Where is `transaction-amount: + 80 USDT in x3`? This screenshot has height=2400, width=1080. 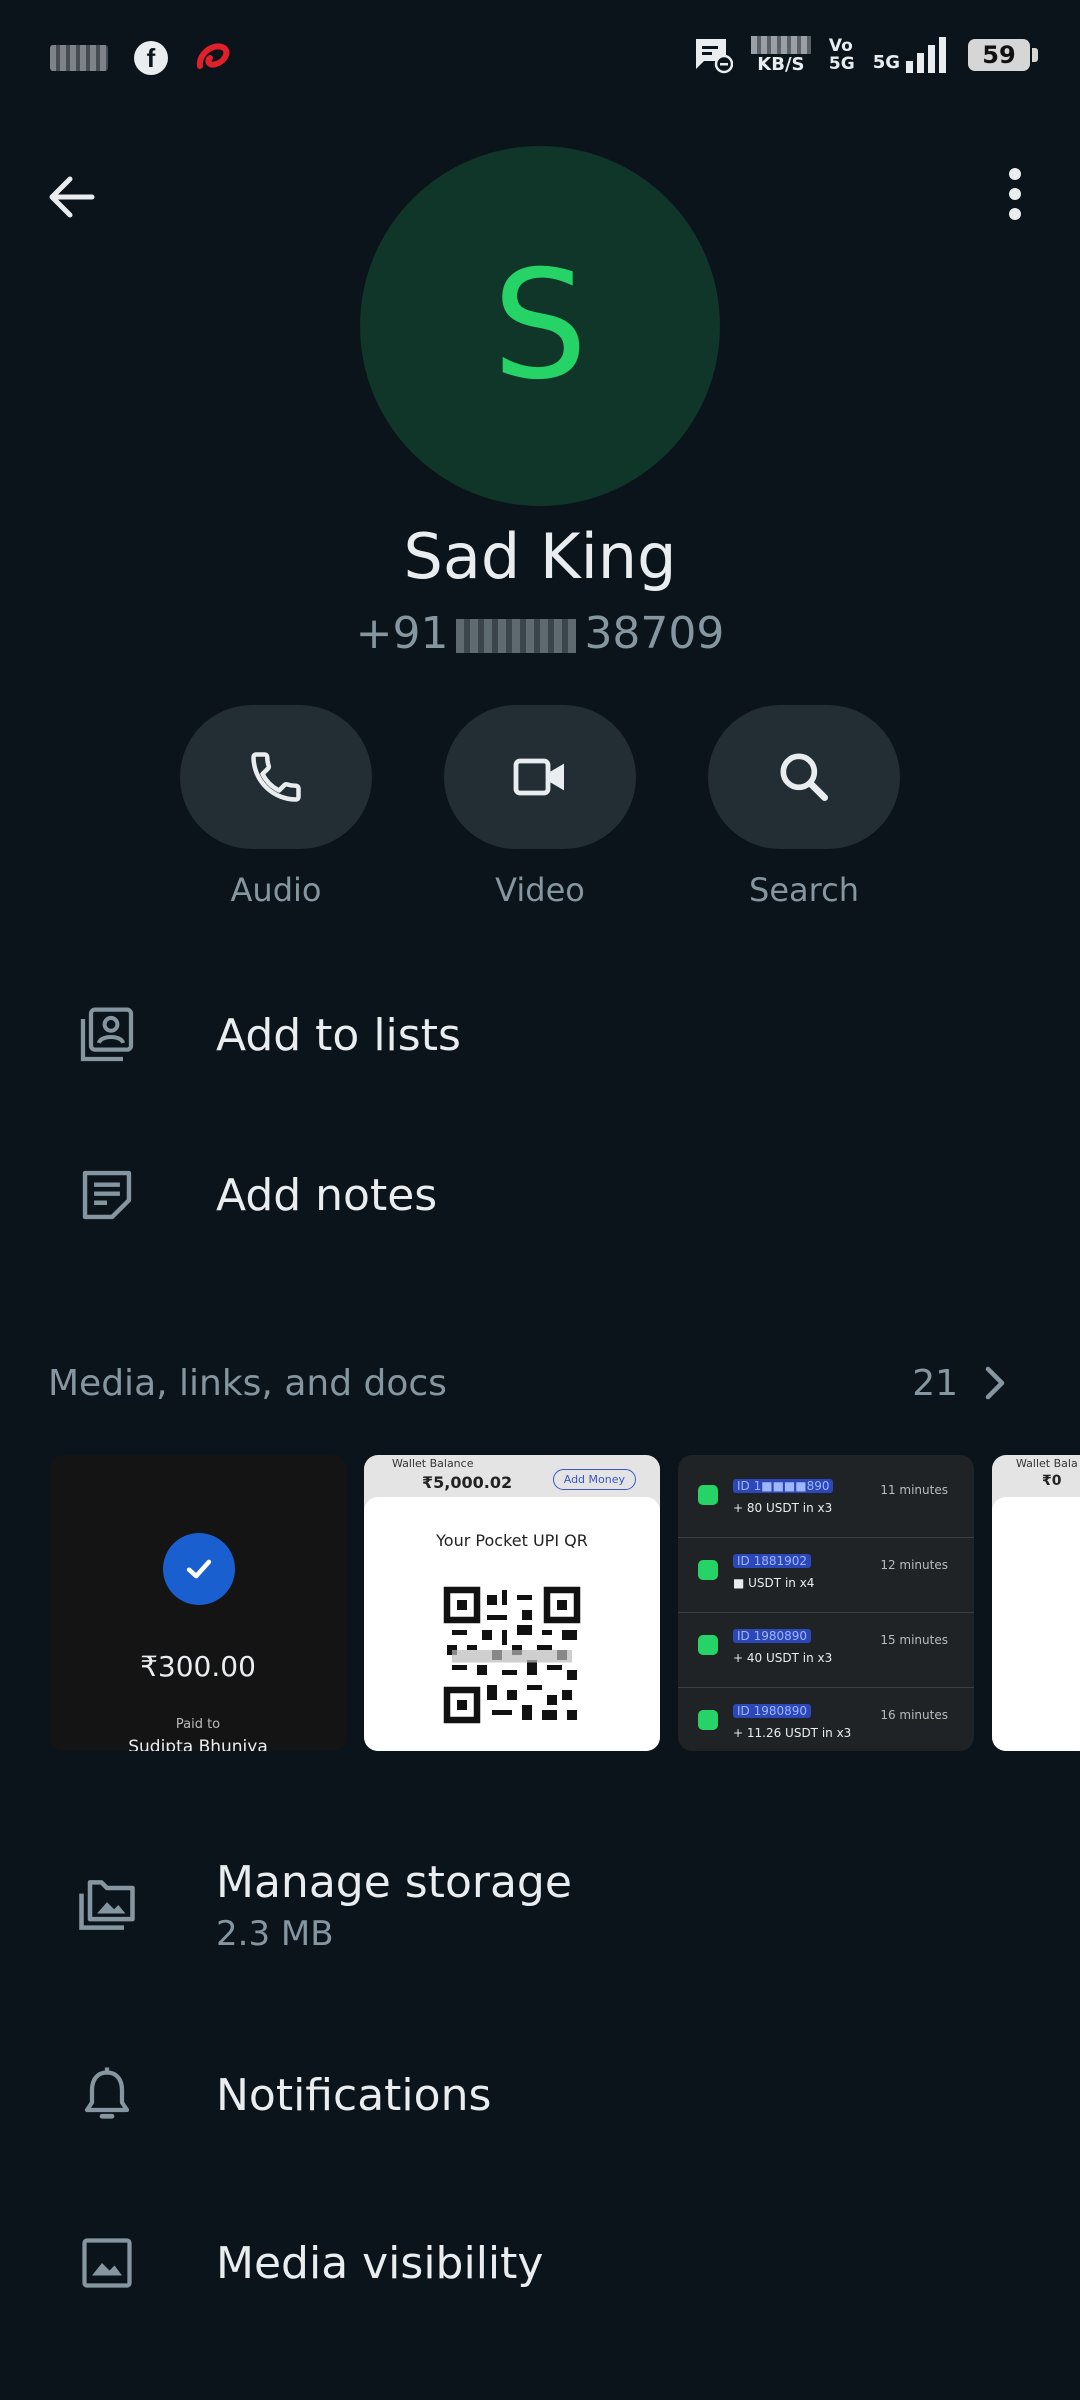
transaction-amount: + 80 USDT in x3 is located at coordinates (783, 1508).